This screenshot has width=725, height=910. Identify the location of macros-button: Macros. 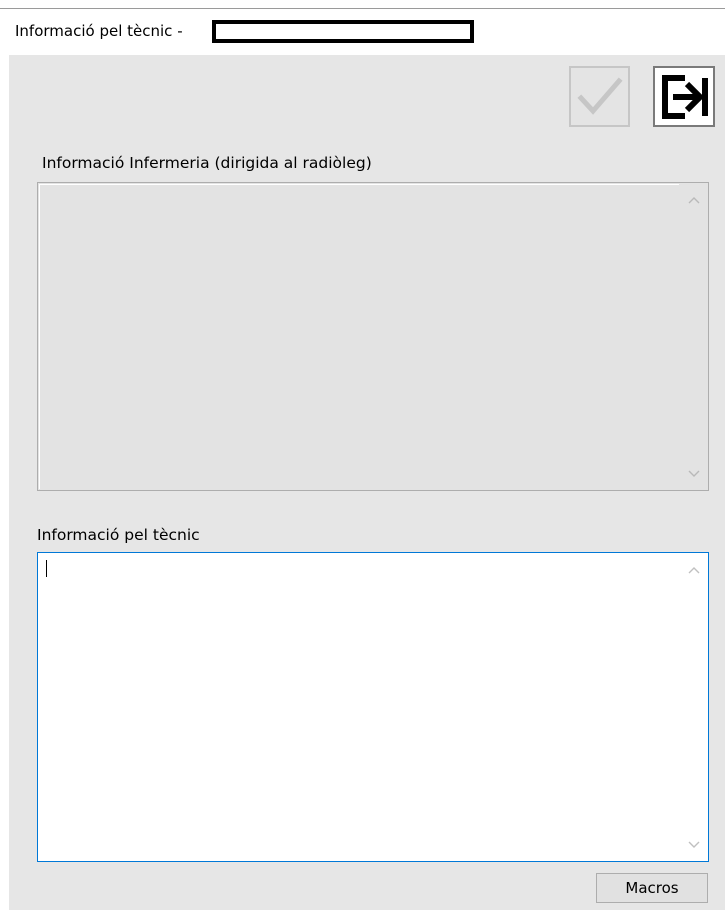
(652, 888).